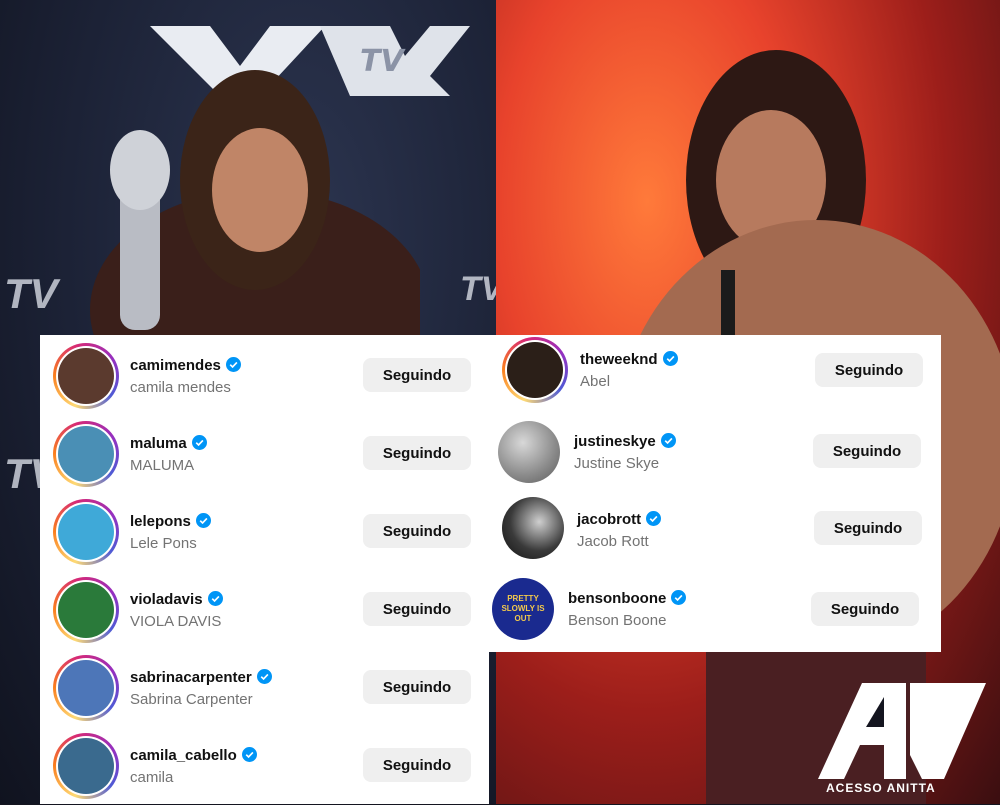 The image size is (1000, 805). What do you see at coordinates (533, 528) in the screenshot?
I see `avatar-jacobrott` at bounding box center [533, 528].